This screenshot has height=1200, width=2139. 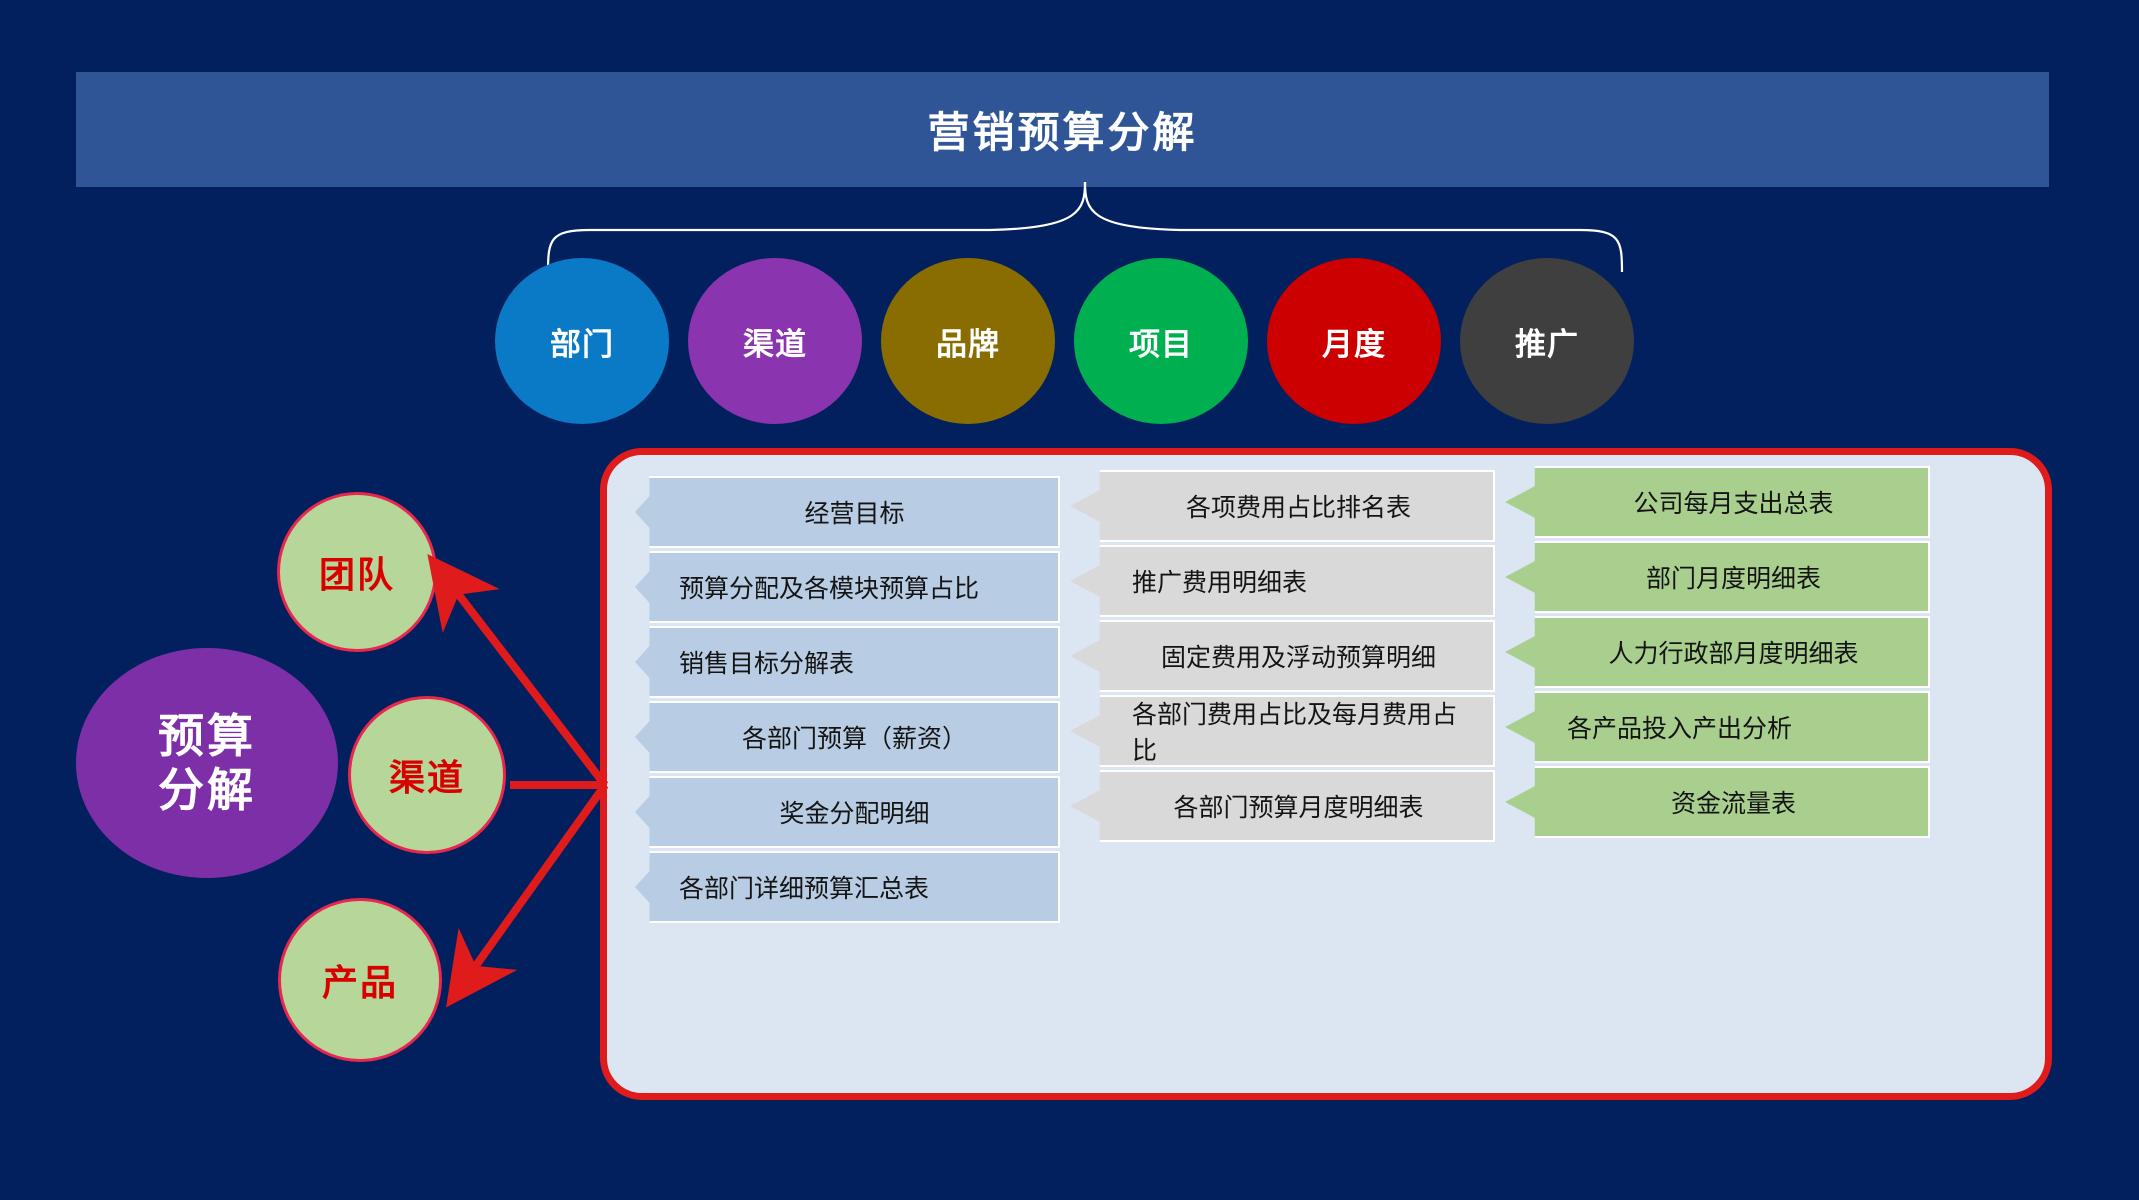 What do you see at coordinates (1733, 804) in the screenshot?
I see `report-item-label: 资金流量表` at bounding box center [1733, 804].